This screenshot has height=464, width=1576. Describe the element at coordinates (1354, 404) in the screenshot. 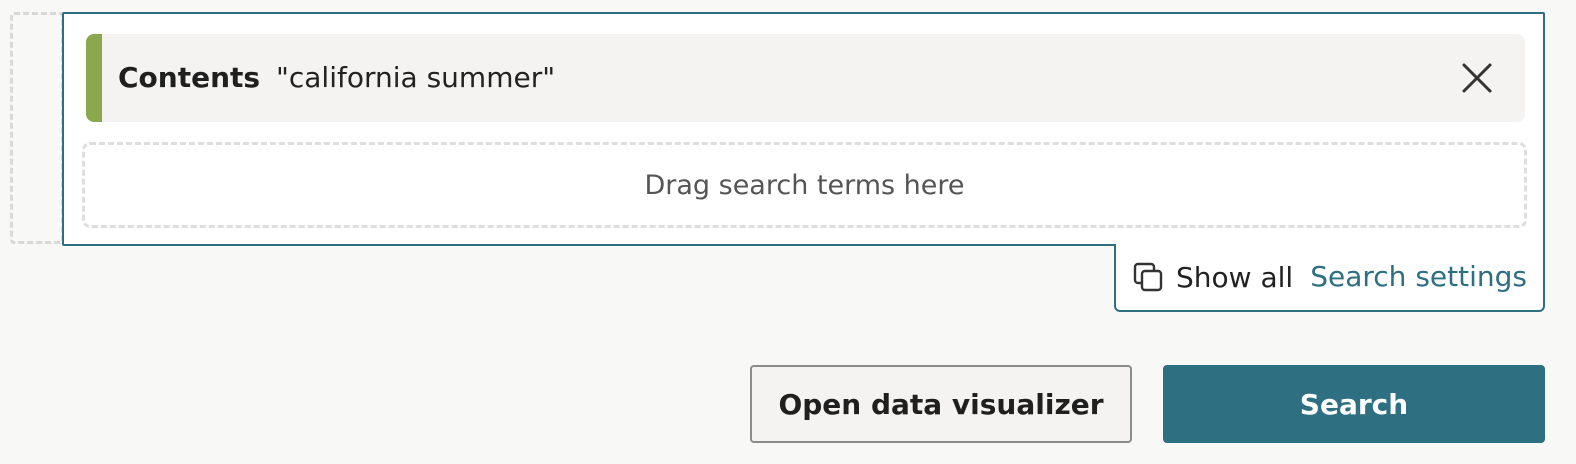

I see `search-button: Search` at that location.